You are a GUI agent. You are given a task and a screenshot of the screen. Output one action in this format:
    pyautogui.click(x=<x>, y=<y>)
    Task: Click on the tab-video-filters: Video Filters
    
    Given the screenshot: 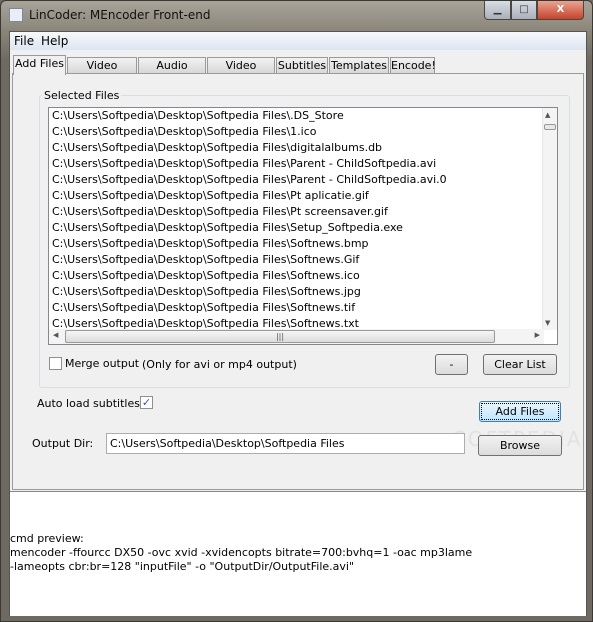 What is the action you would take?
    pyautogui.click(x=241, y=72)
    